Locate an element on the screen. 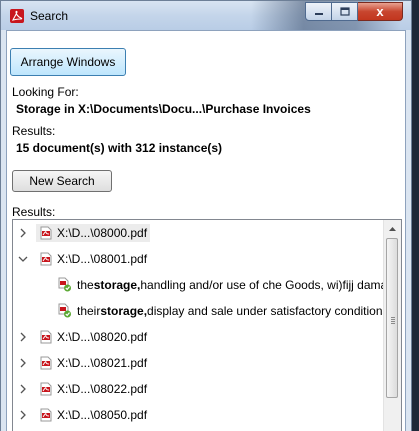 Image resolution: width=419 pixels, height=431 pixels. chevron-down-icon is located at coordinates (23, 259).